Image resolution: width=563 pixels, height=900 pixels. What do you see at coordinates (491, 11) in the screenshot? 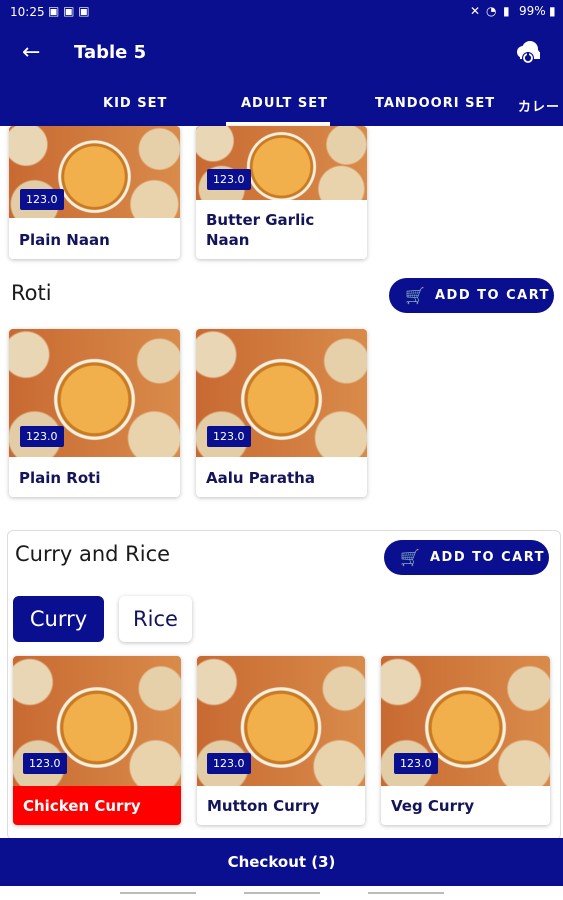
I see `wifi-icon: ◔` at bounding box center [491, 11].